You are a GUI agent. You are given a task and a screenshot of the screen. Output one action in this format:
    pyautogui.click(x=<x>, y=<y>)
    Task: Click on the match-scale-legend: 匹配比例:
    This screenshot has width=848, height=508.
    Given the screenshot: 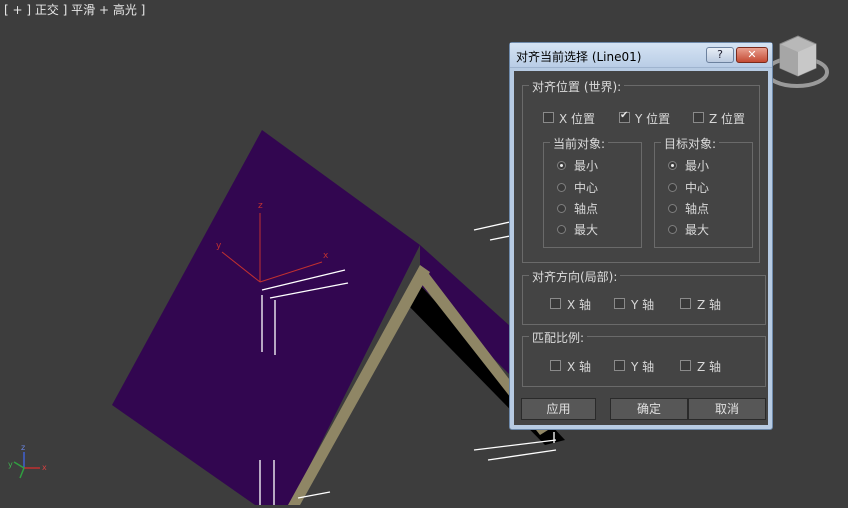 What is the action you would take?
    pyautogui.click(x=558, y=337)
    